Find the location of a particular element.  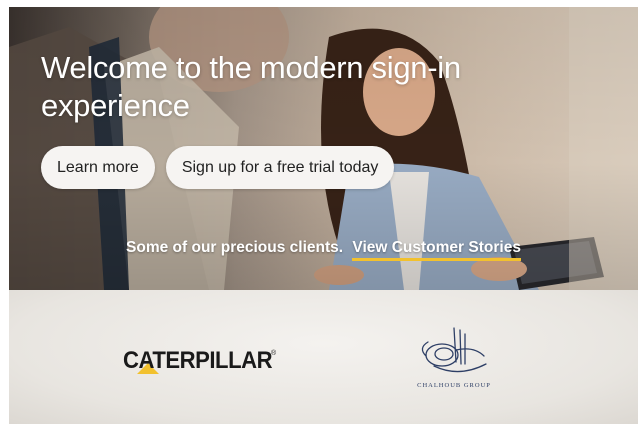

caterpillar-wordmark: CATERPILLAR is located at coordinates (198, 360).